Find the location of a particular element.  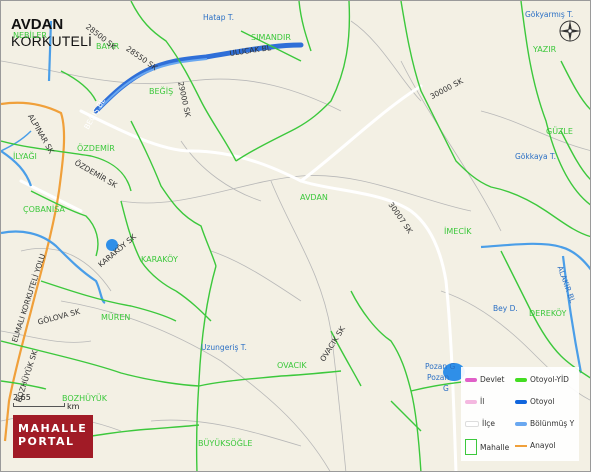

scale-bar: 2,65 km is located at coordinates (46, 402).